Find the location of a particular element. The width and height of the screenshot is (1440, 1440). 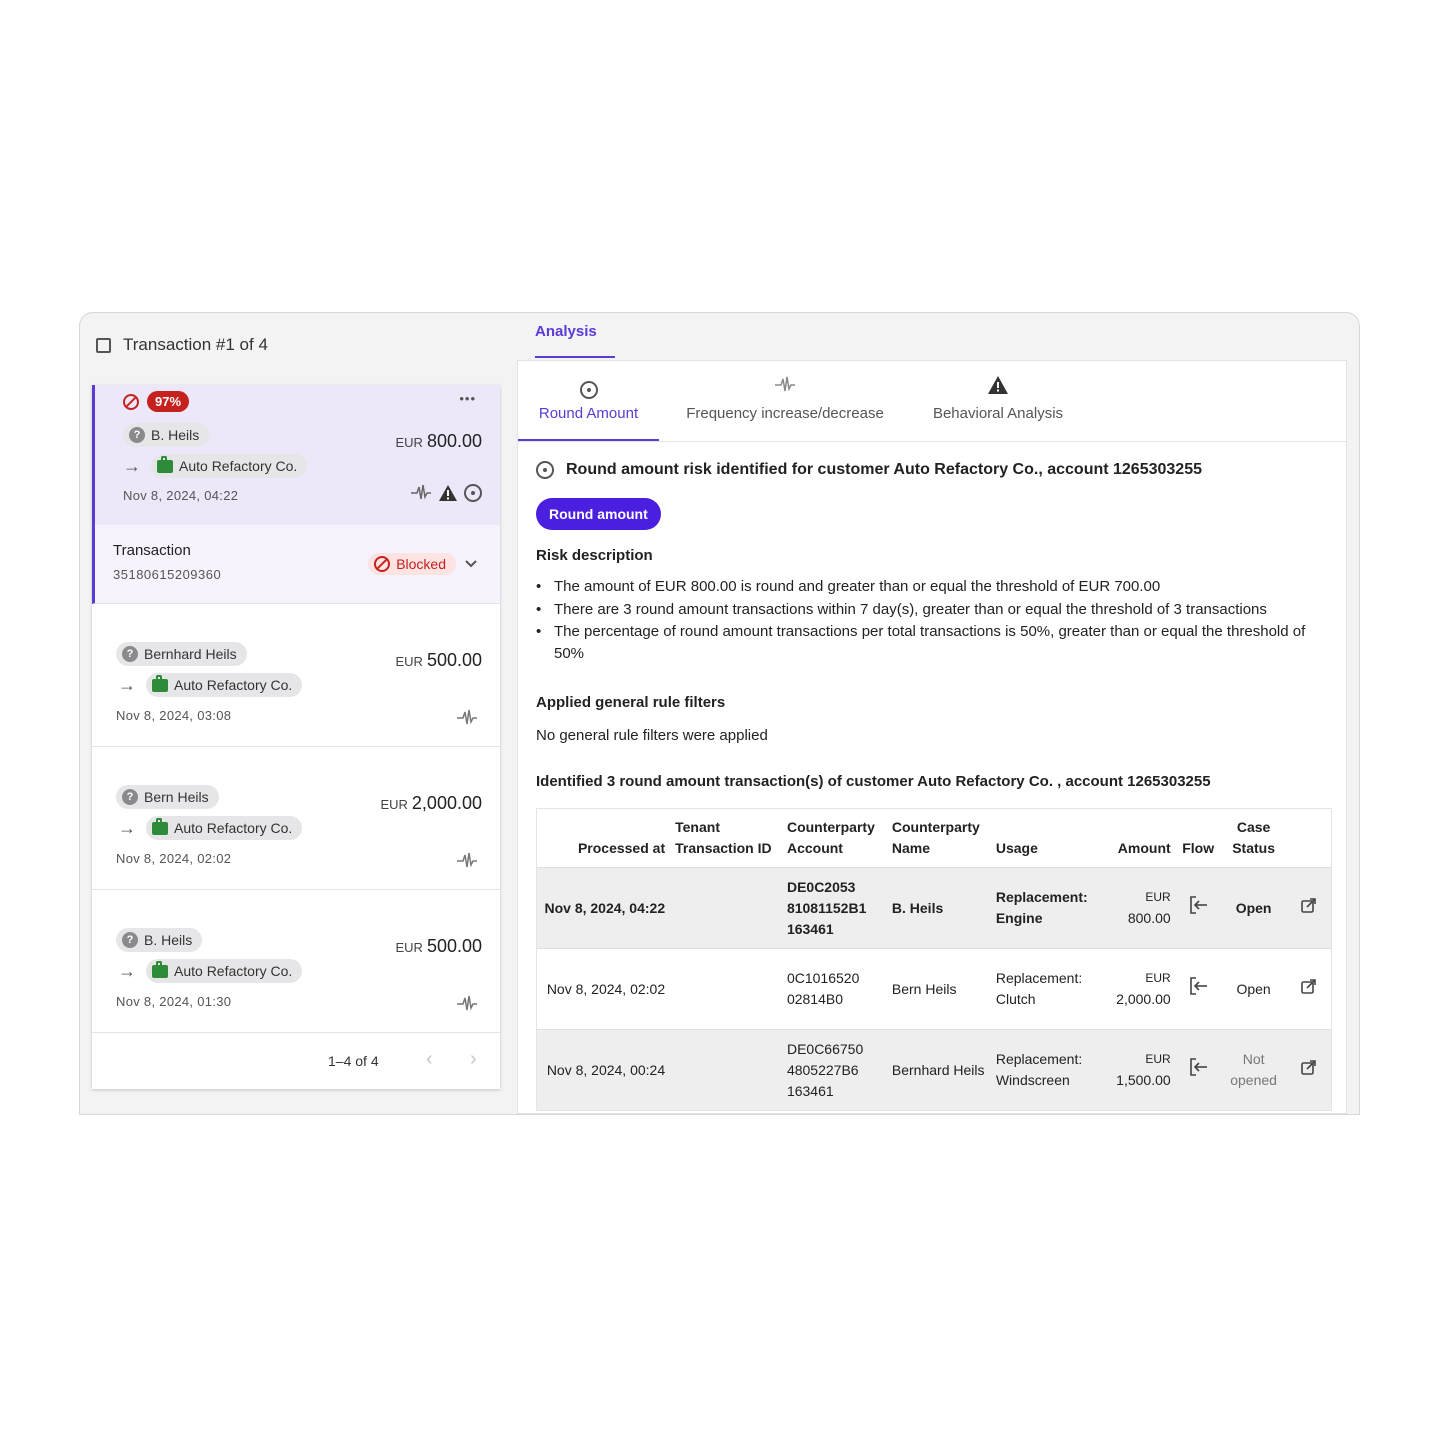

amount-value: 2,000.00 is located at coordinates (446, 803).